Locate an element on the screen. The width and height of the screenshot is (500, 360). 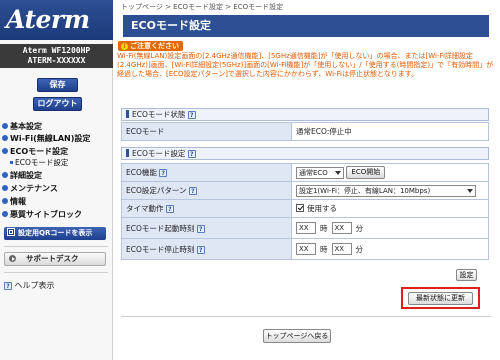
aterm-logo: Aterm is located at coordinates (56, 20).